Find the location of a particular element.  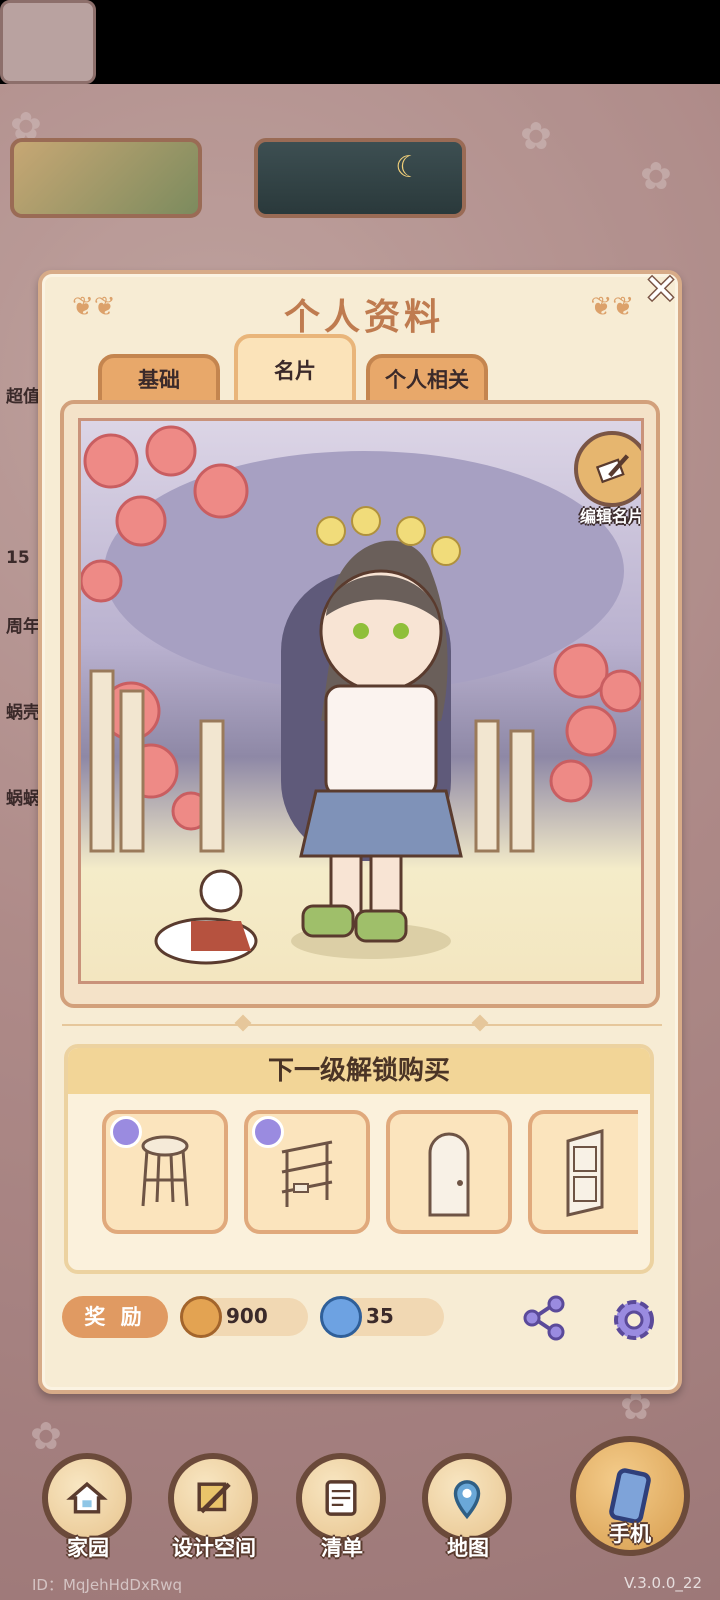

unlock-panel: 下一级解锁购买 is located at coordinates (359, 1159).